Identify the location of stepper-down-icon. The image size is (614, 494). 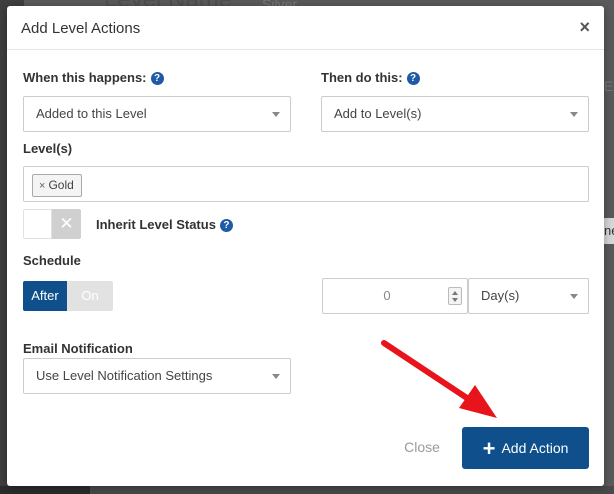
(455, 300).